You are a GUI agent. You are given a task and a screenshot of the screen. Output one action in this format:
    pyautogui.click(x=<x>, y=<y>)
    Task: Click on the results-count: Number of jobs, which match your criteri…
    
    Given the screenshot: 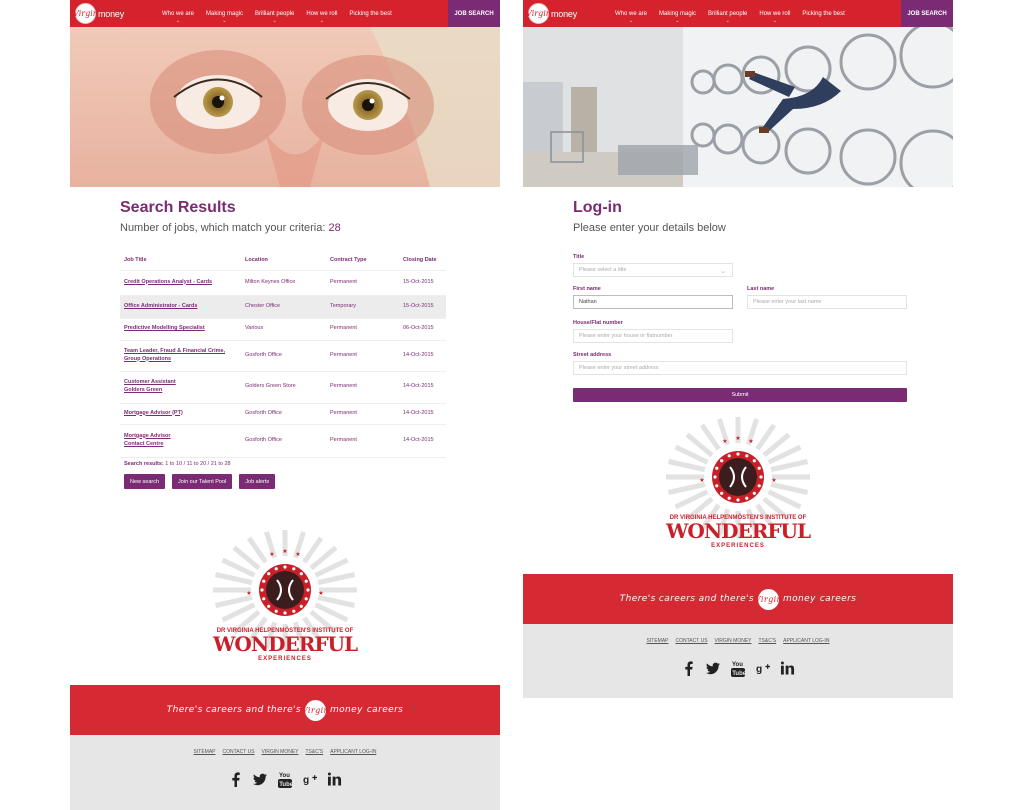 What is the action you would take?
    pyautogui.click(x=230, y=228)
    